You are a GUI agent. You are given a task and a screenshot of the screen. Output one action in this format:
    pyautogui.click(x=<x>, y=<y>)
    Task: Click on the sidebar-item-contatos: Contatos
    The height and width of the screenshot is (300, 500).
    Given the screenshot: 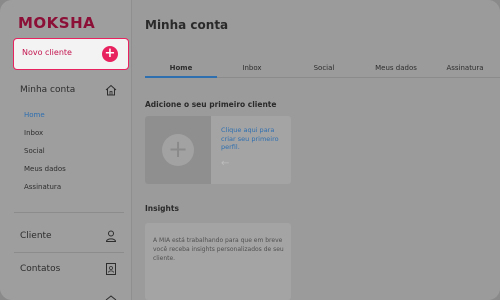 What is the action you would take?
    pyautogui.click(x=40, y=269)
    